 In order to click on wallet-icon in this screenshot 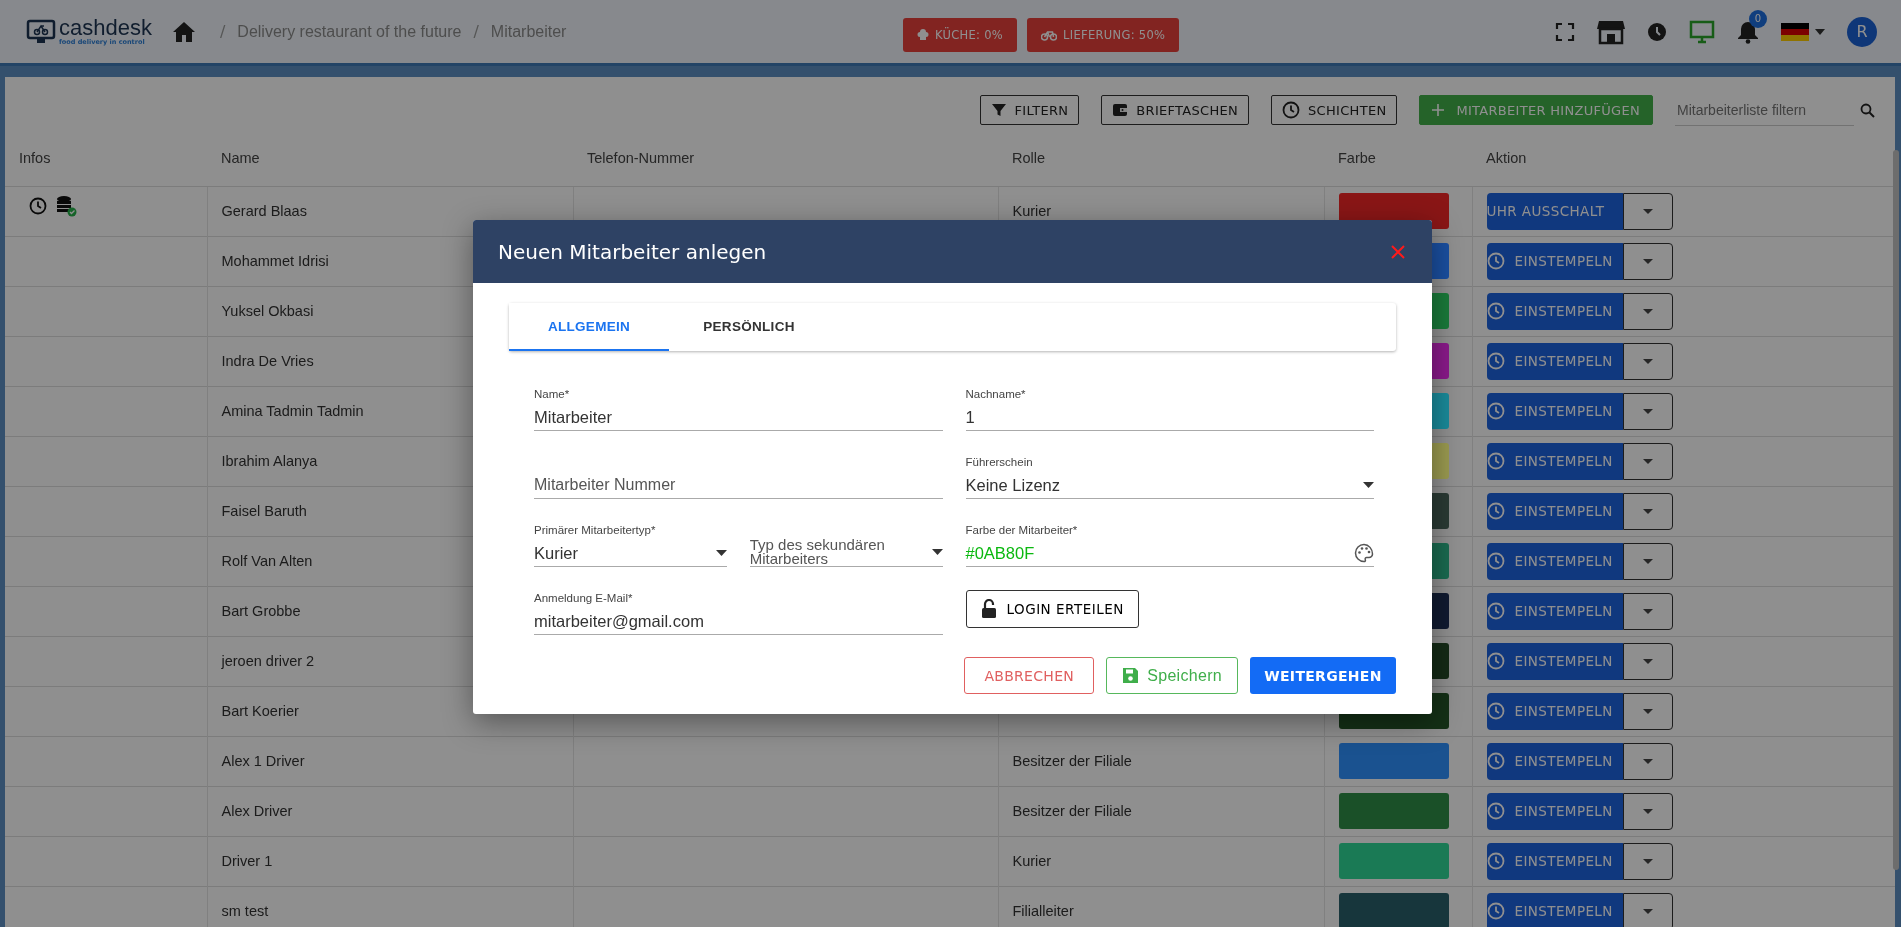, I will do `click(1120, 110)`.